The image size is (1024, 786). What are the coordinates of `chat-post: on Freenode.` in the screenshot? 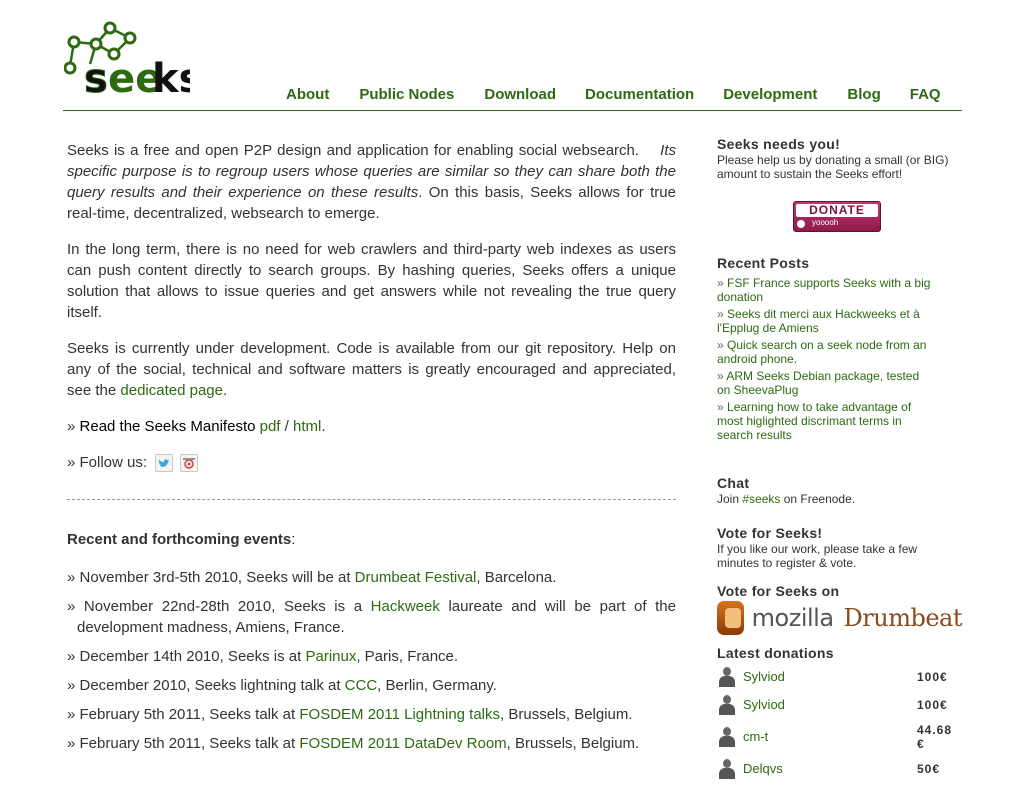 It's located at (818, 499).